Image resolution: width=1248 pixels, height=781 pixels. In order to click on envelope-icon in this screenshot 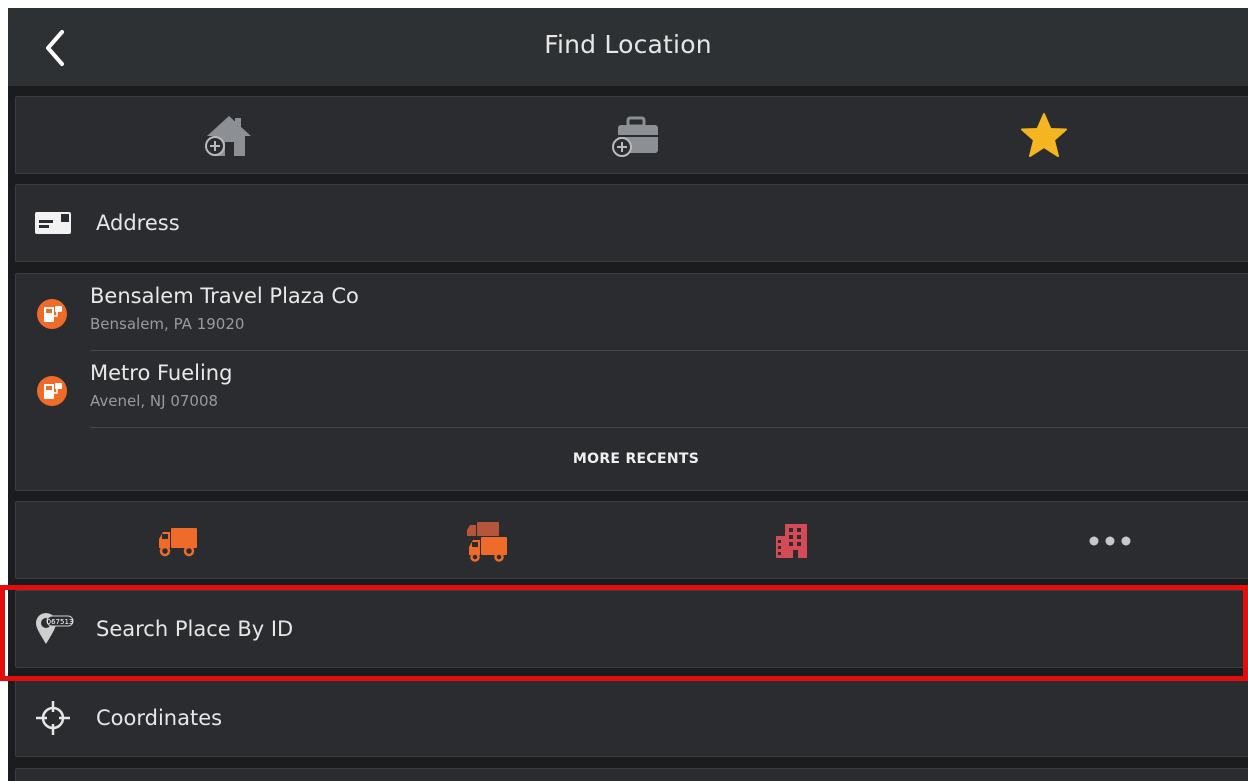, I will do `click(53, 223)`.